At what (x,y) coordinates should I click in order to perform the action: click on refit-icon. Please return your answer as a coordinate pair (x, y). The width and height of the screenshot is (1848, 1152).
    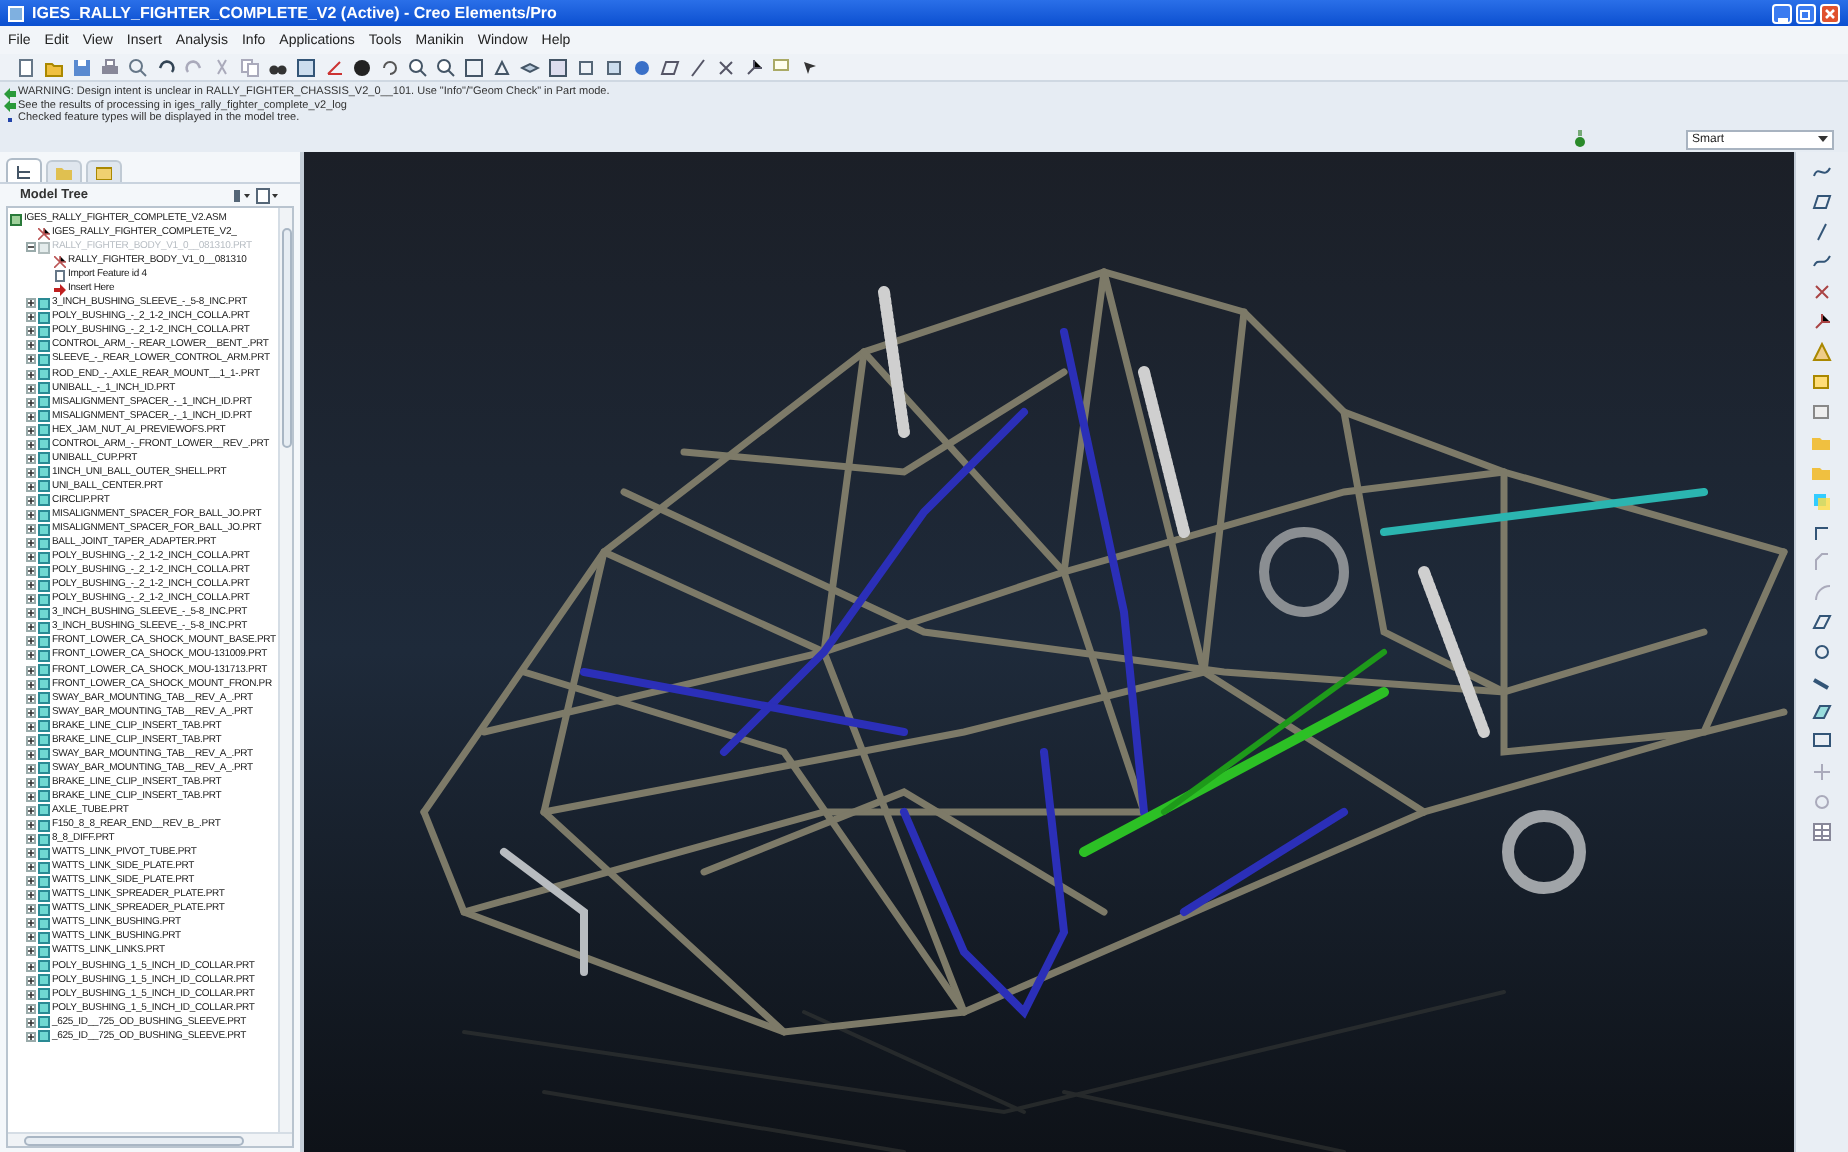
    Looking at the image, I should click on (474, 67).